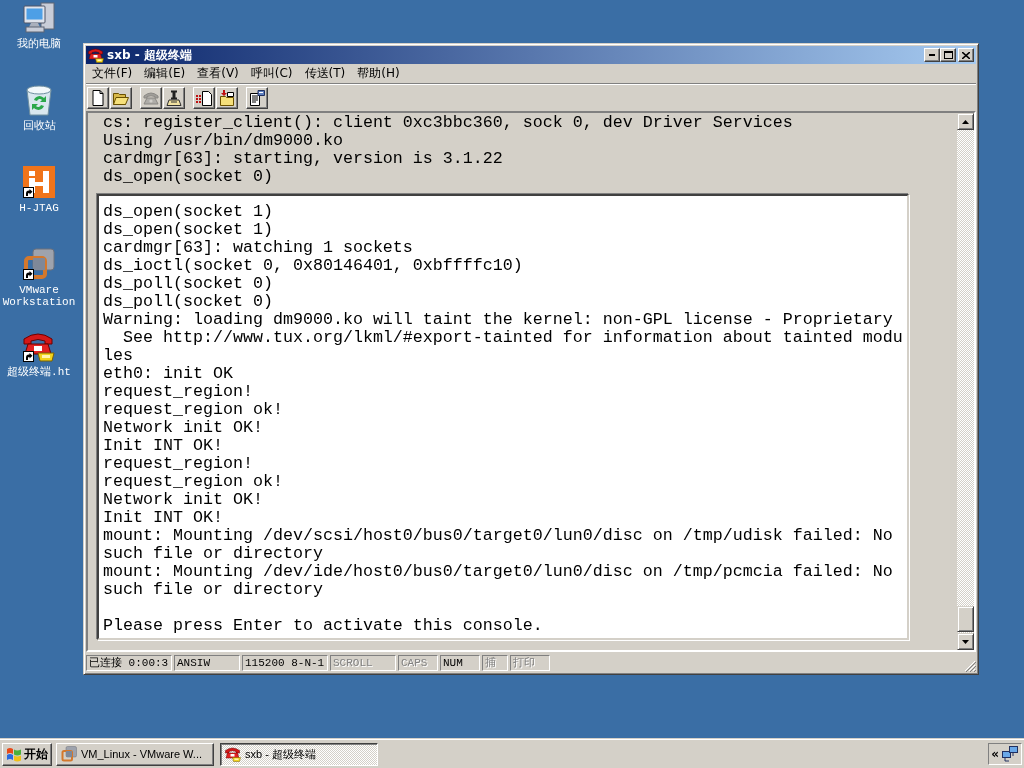  I want to click on menu-item: 编辑(E), so click(165, 73).